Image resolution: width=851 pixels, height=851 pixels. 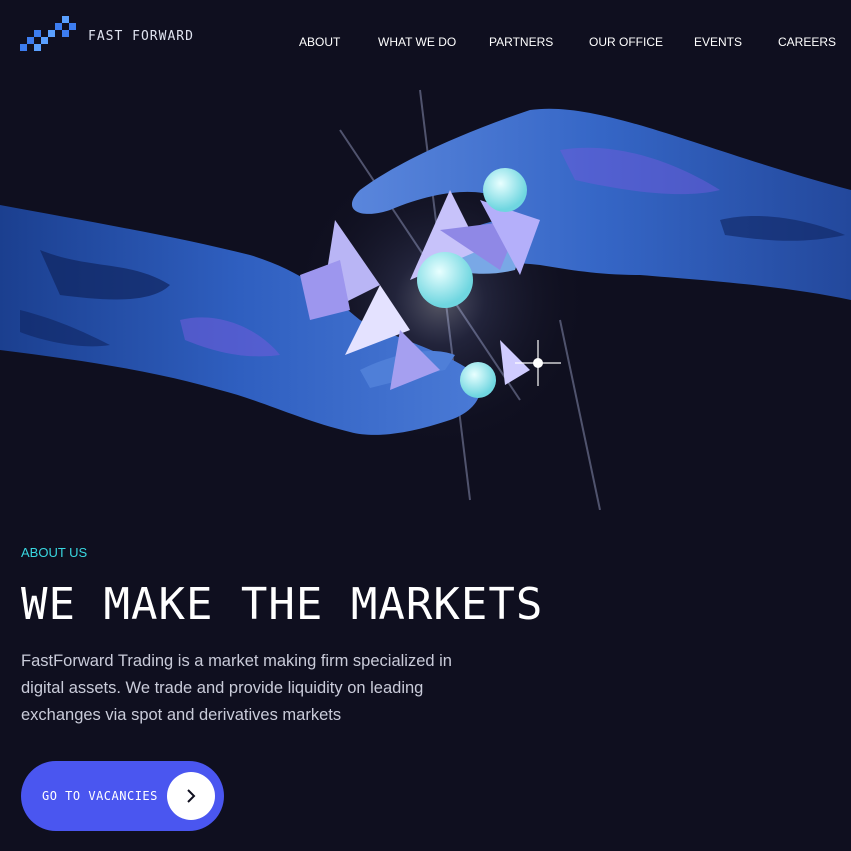 What do you see at coordinates (626, 42) in the screenshot?
I see `nav-item-our-office: OUR OFFICE` at bounding box center [626, 42].